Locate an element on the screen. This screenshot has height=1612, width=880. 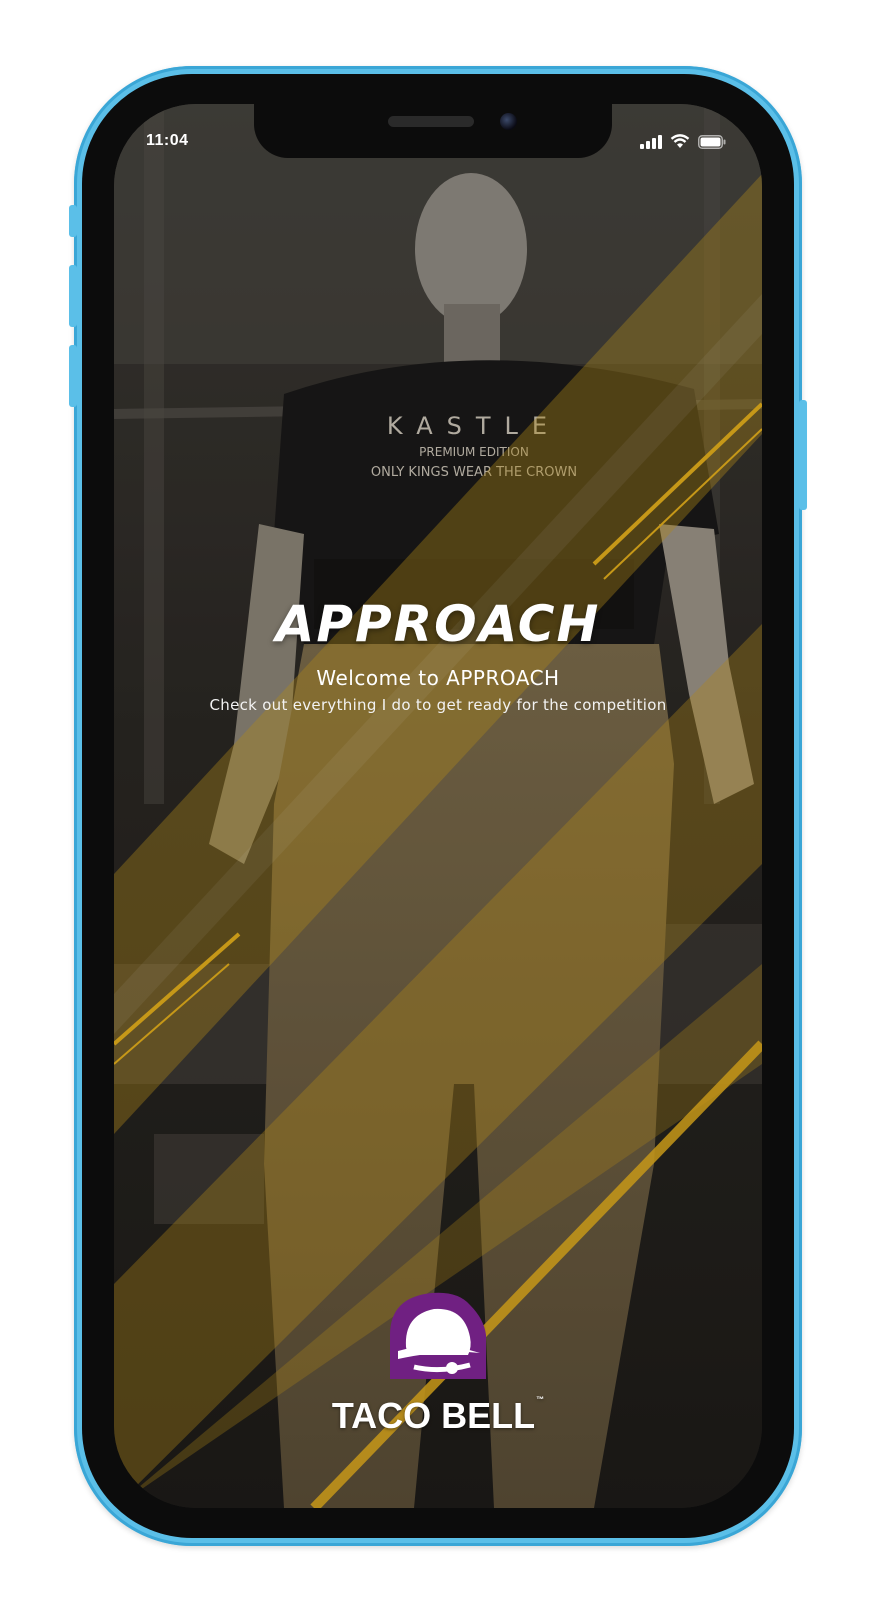
sponsor-wordmark: TACO BELL™ is located at coordinates (438, 1416).